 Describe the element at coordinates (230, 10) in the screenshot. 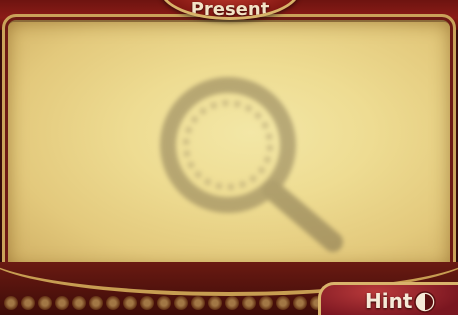

I see `scene-title: Present` at that location.